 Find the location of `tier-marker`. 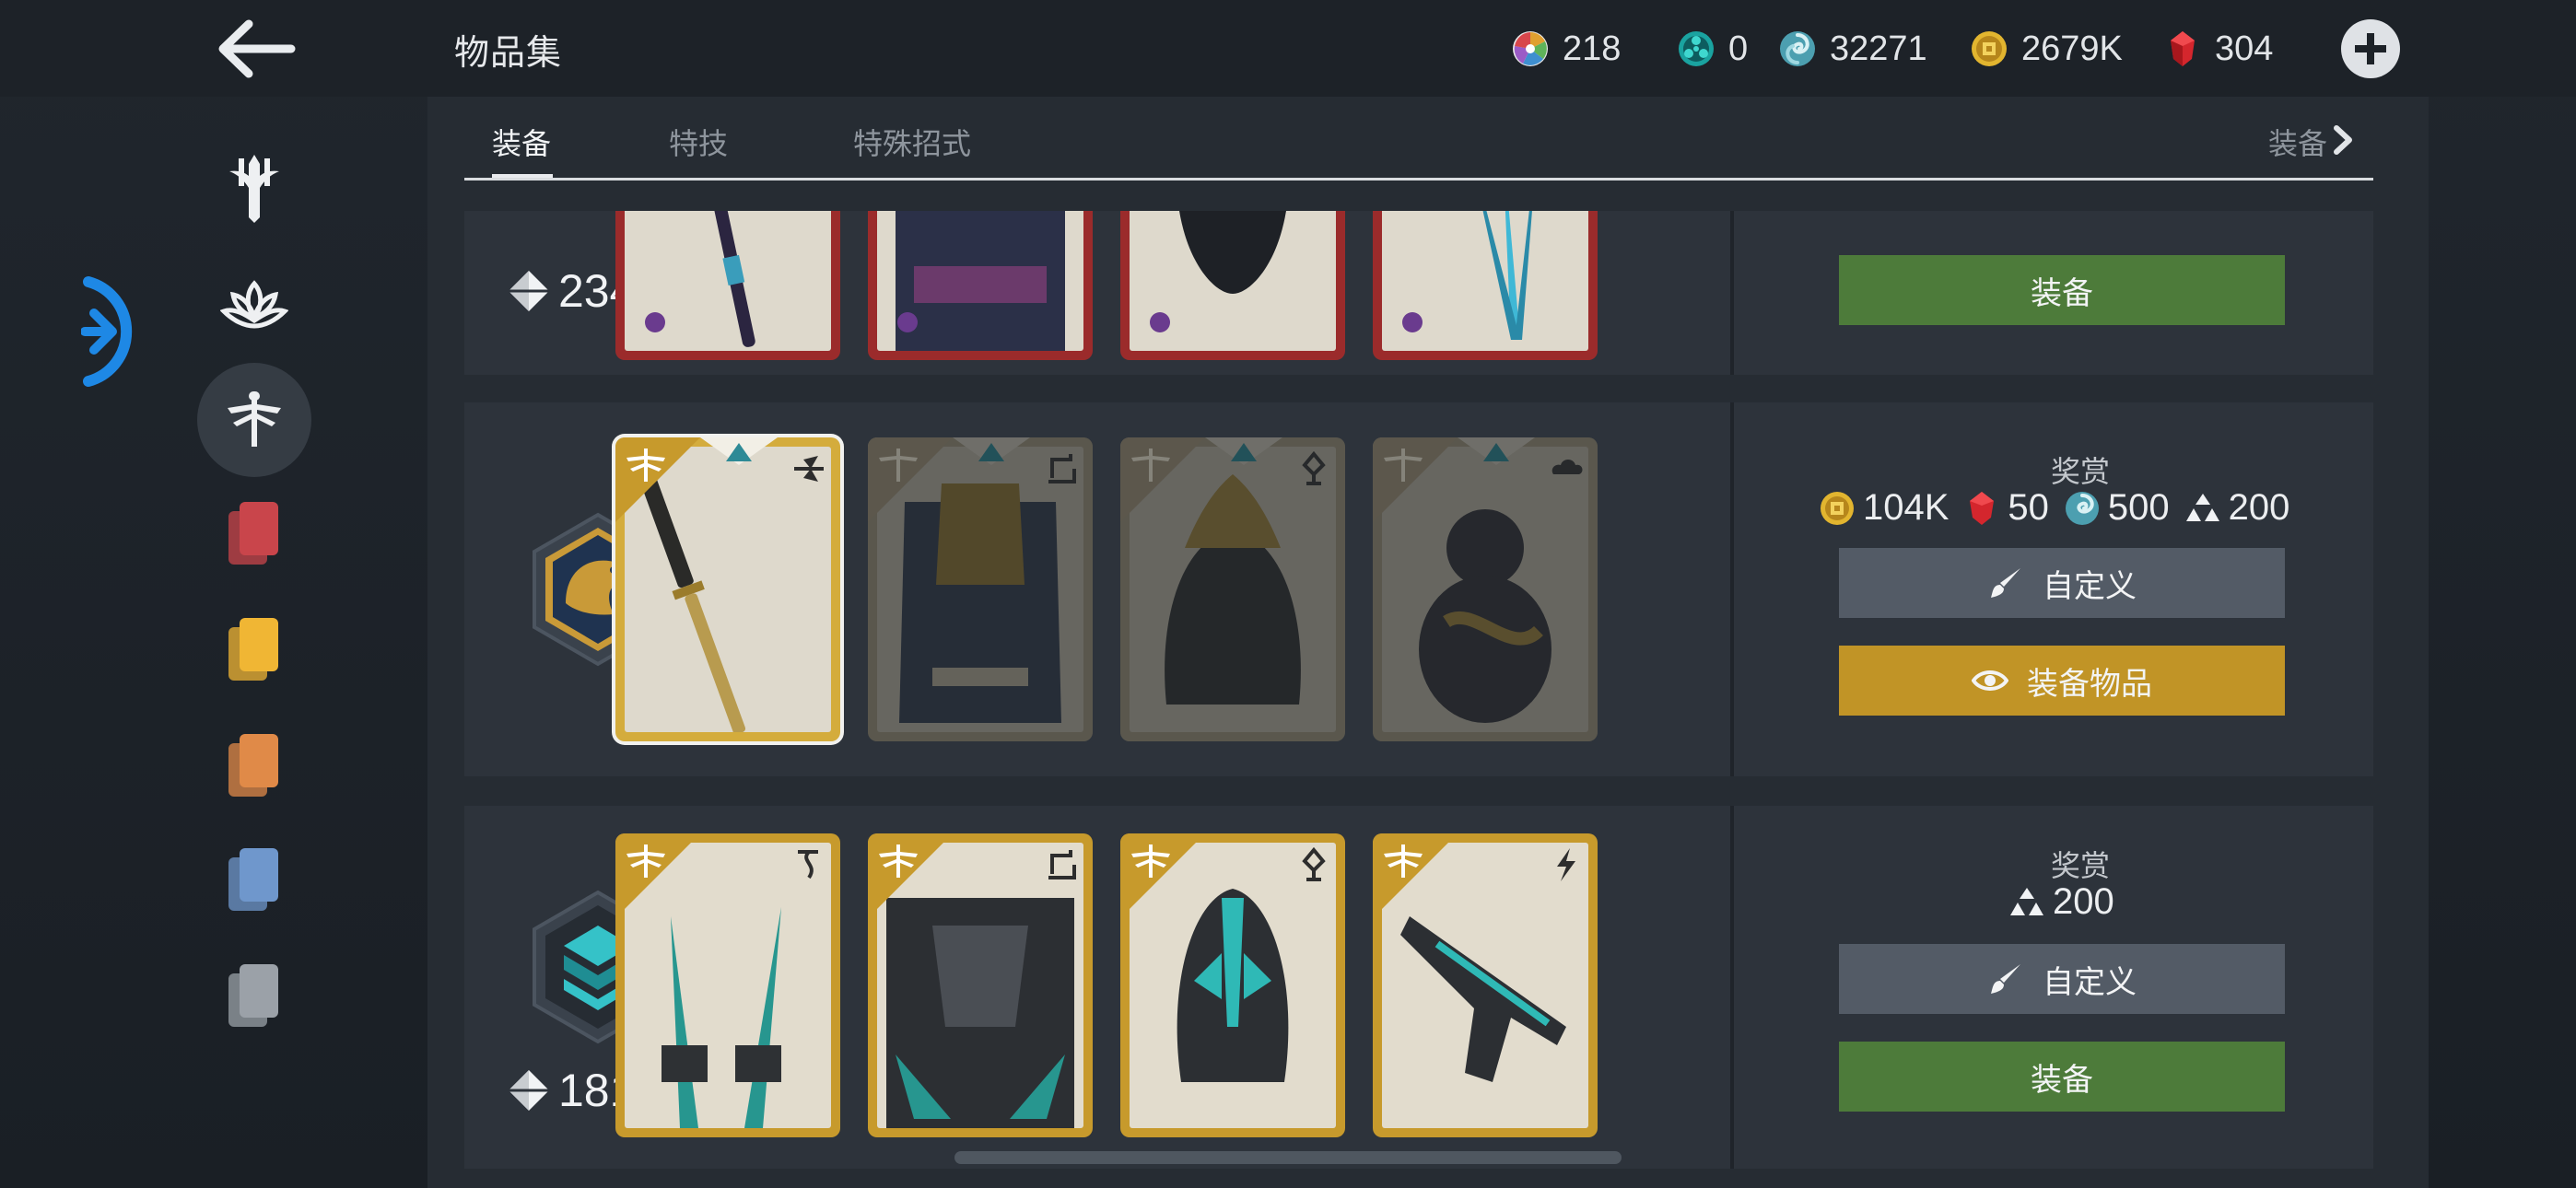

tier-marker is located at coordinates (991, 451).